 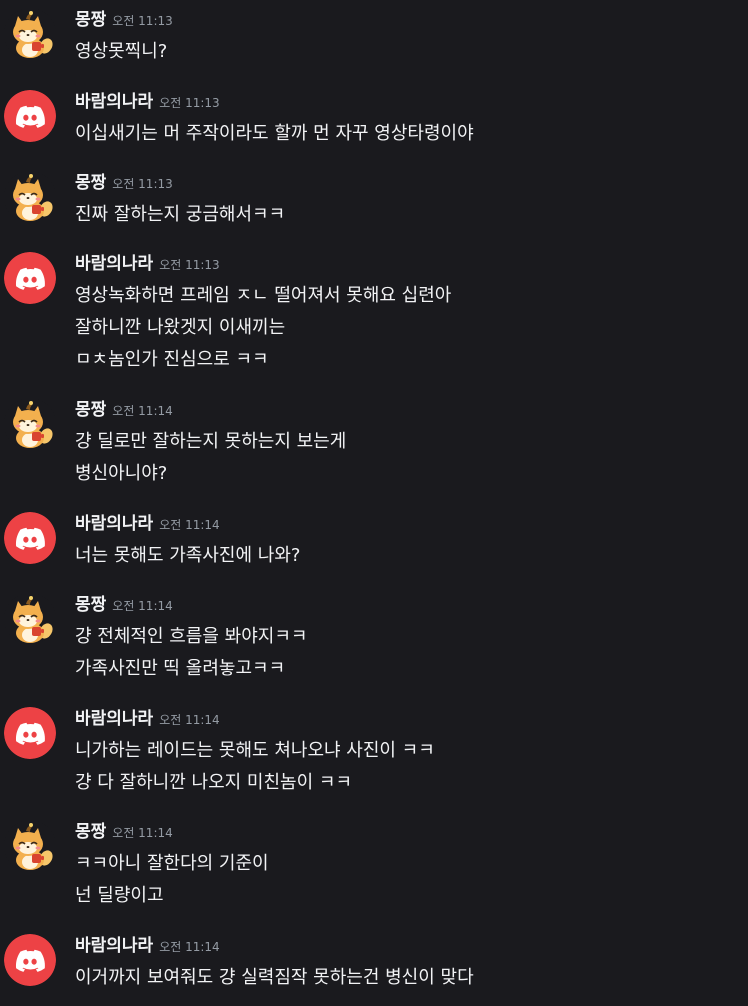 I want to click on message-group: 몽짱 오전 11:14 ㅋㅋ아니 잘한다의 기준이넌 딜량이고, so click(x=374, y=867).